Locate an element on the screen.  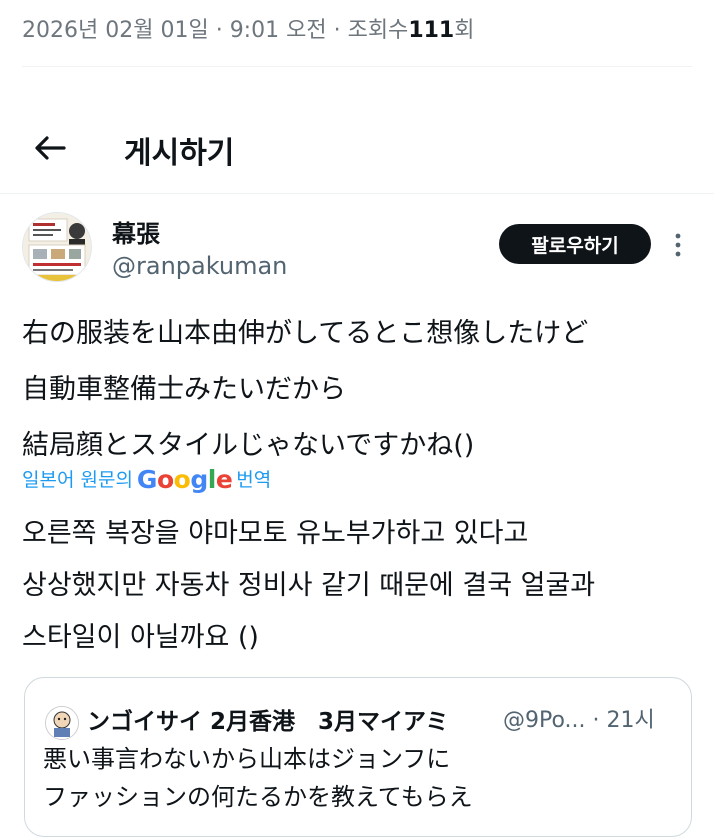
post-meta-line: 2026년 02월 01일 · 9:01 오전 · 조회수111회 is located at coordinates (248, 28).